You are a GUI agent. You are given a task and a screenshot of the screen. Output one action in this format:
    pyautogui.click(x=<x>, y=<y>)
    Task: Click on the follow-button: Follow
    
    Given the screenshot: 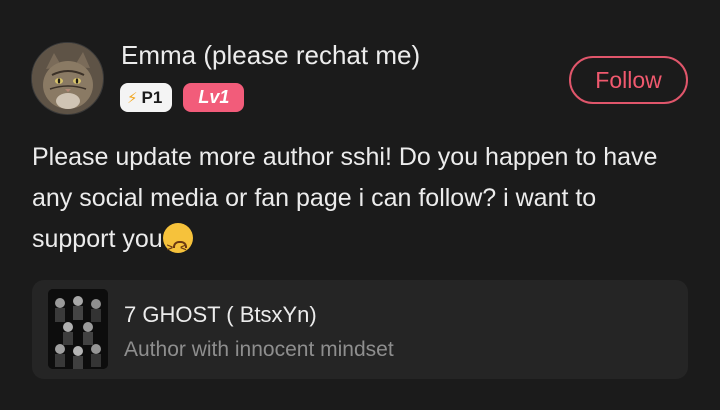 What is the action you would take?
    pyautogui.click(x=628, y=80)
    